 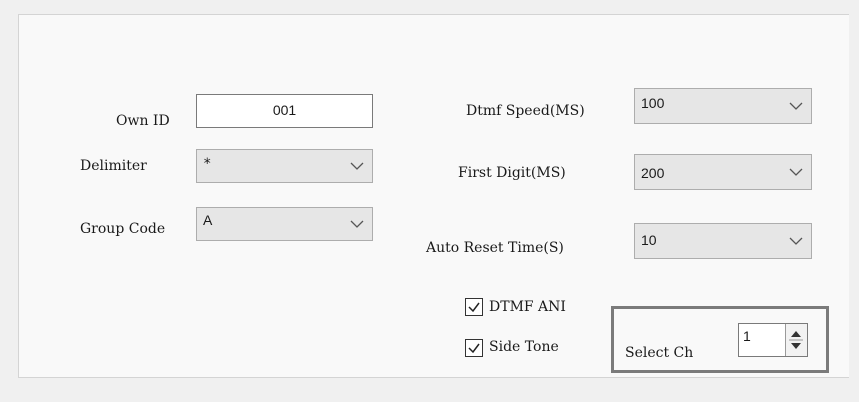 I want to click on group-code-value: A, so click(x=208, y=220).